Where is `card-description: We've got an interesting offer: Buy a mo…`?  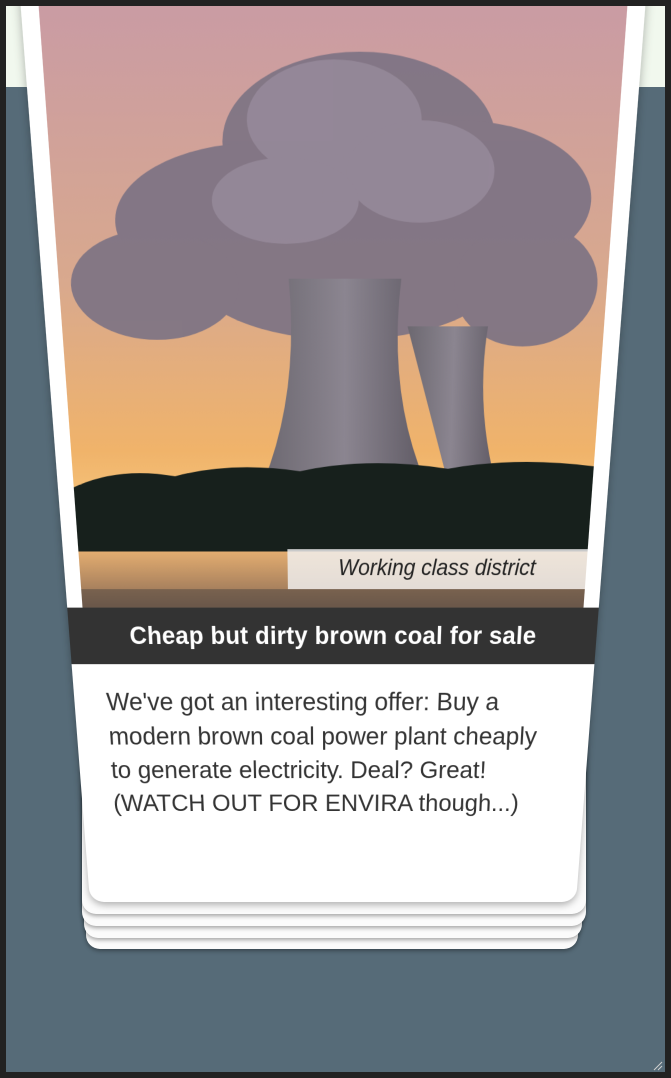
card-description: We've got an interesting offer: Buy a mo… is located at coordinates (321, 752).